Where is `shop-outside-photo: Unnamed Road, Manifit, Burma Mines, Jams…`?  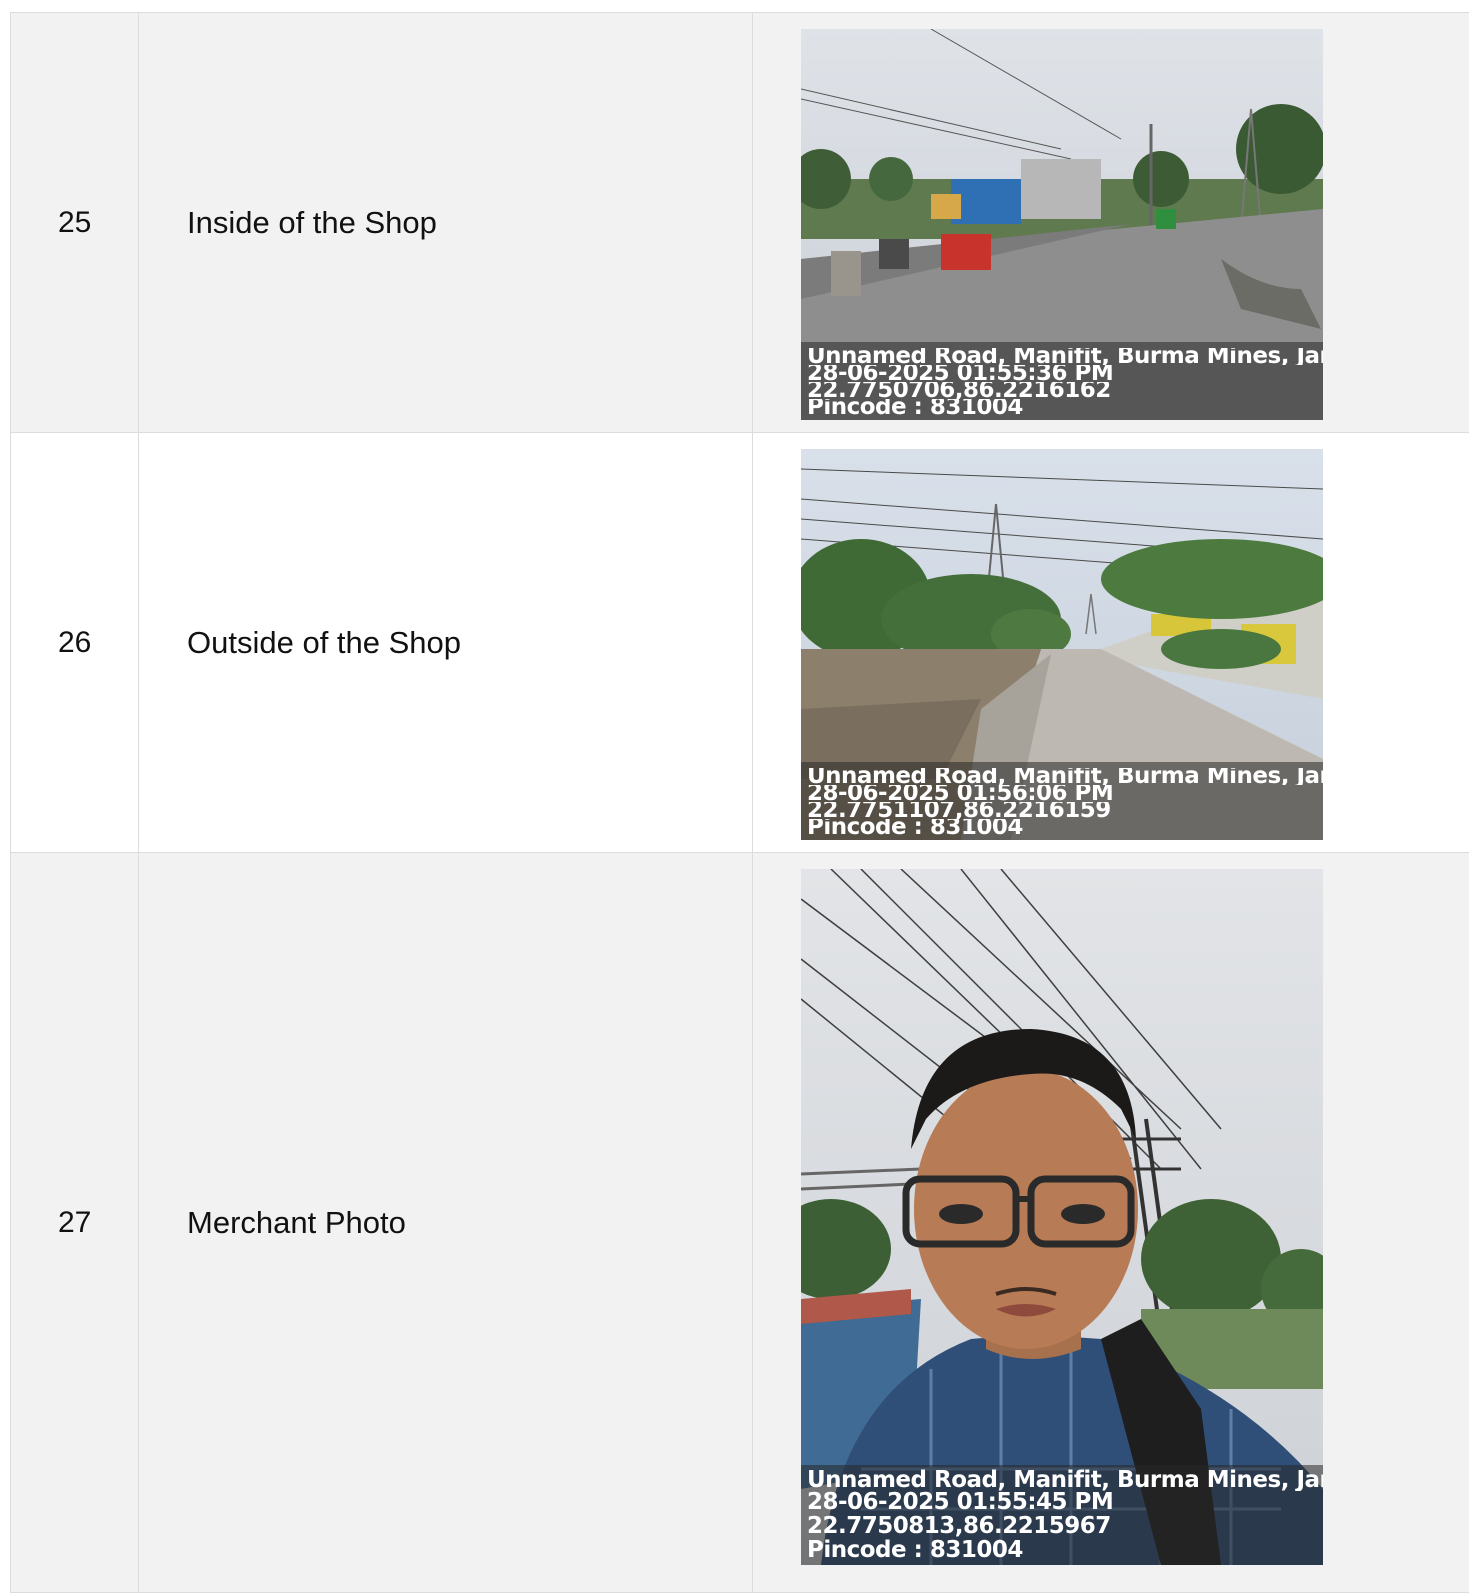
shop-outside-photo: Unnamed Road, Manifit, Burma Mines, Jams… is located at coordinates (1062, 644).